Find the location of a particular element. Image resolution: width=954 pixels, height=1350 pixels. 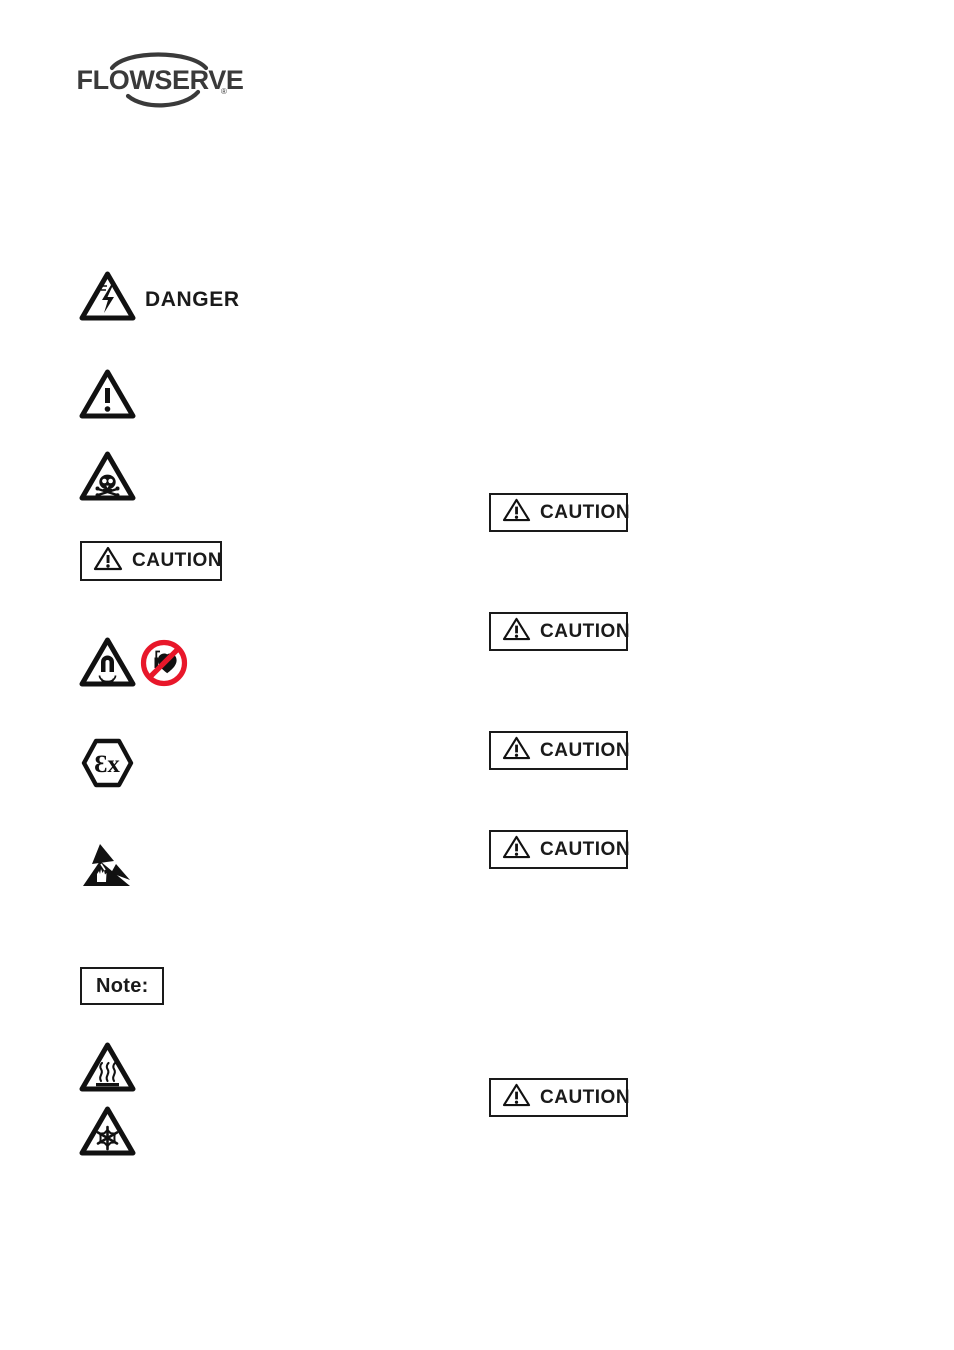

electrostatic-discharge-icon is located at coordinates (109, 870).